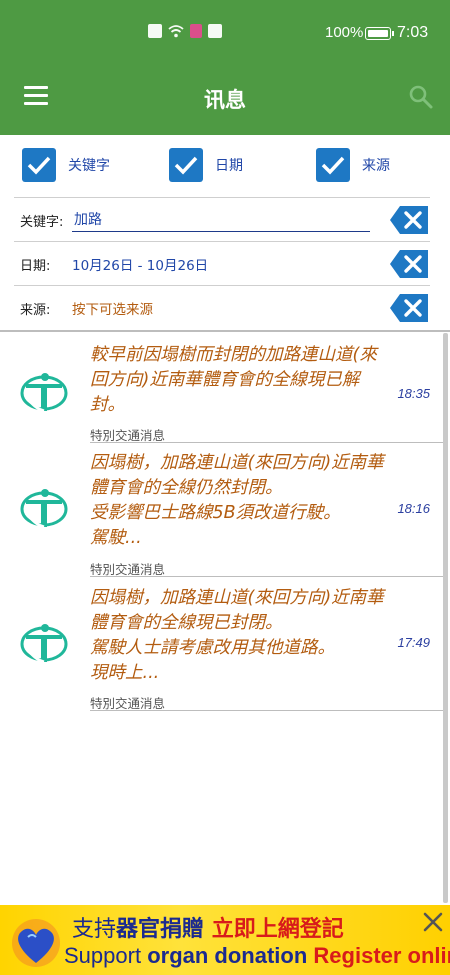  I want to click on clear-keyword-button, so click(410, 220).